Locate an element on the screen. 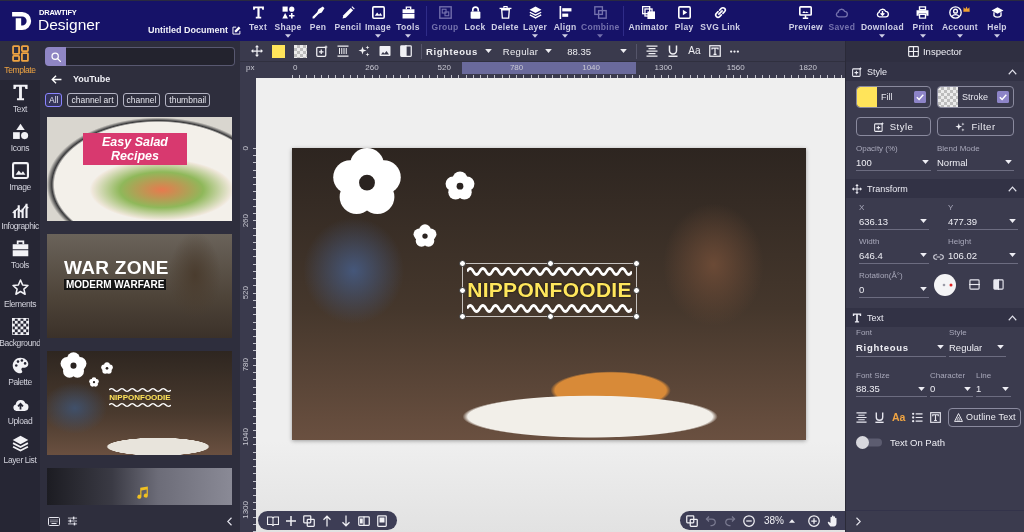  sparkle-icon is located at coordinates (364, 51).